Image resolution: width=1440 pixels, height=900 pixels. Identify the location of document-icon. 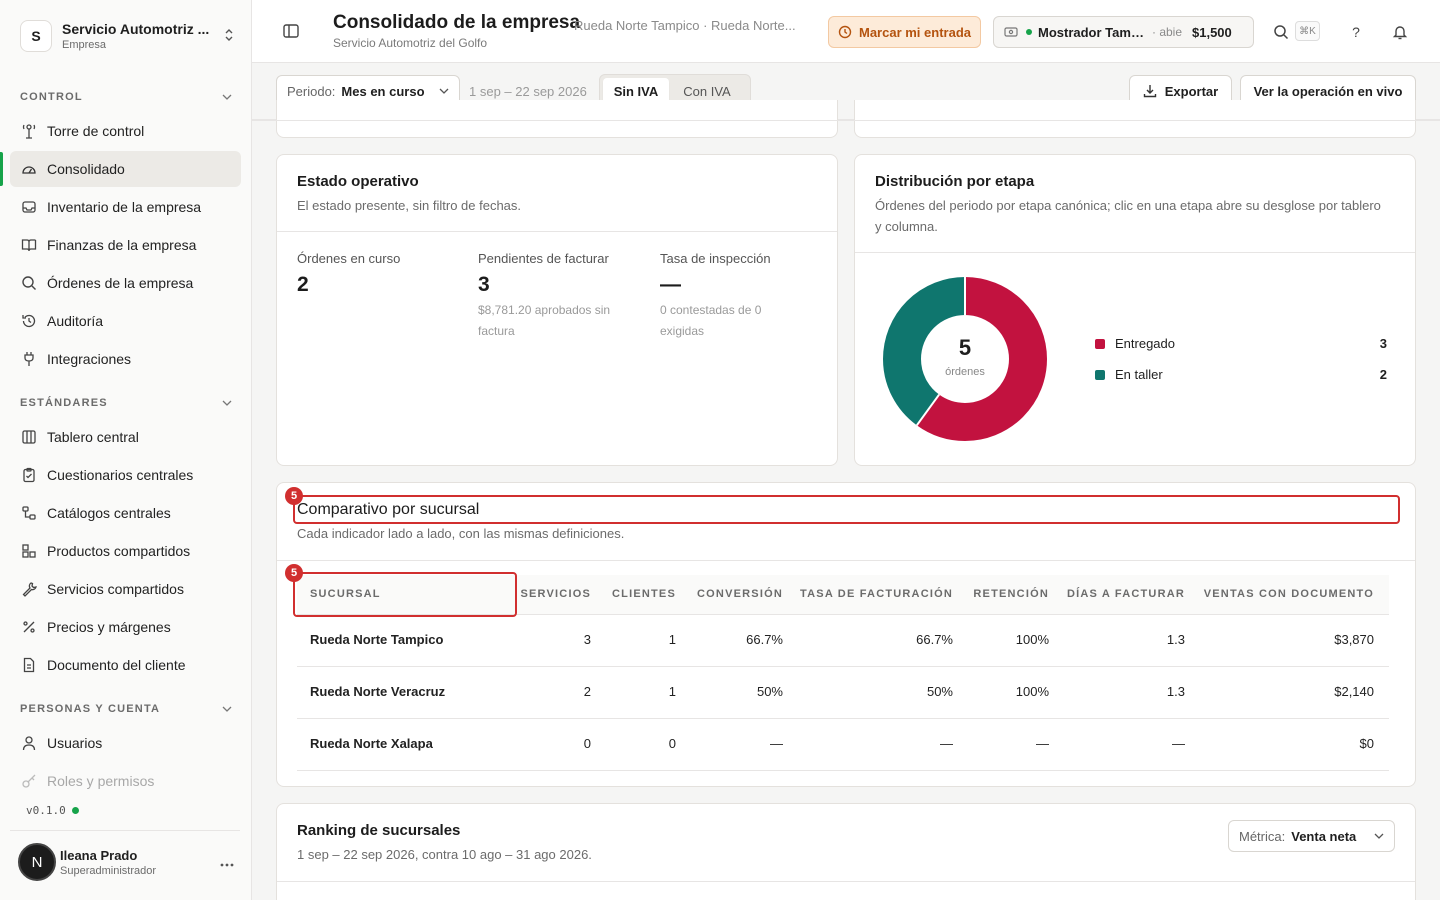
(28, 665).